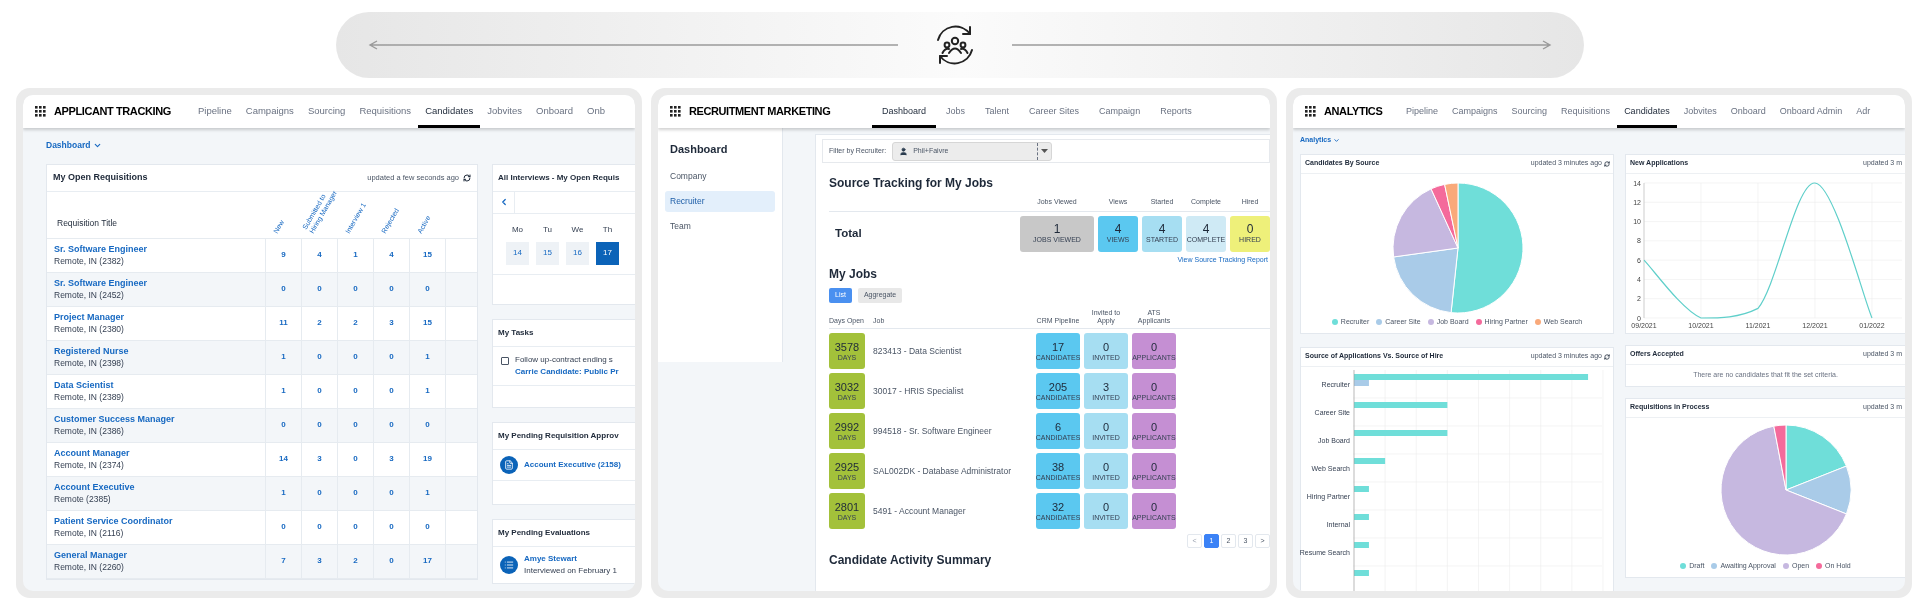  I want to click on task-link: Carrie Candidate: Public Pr, so click(567, 371).